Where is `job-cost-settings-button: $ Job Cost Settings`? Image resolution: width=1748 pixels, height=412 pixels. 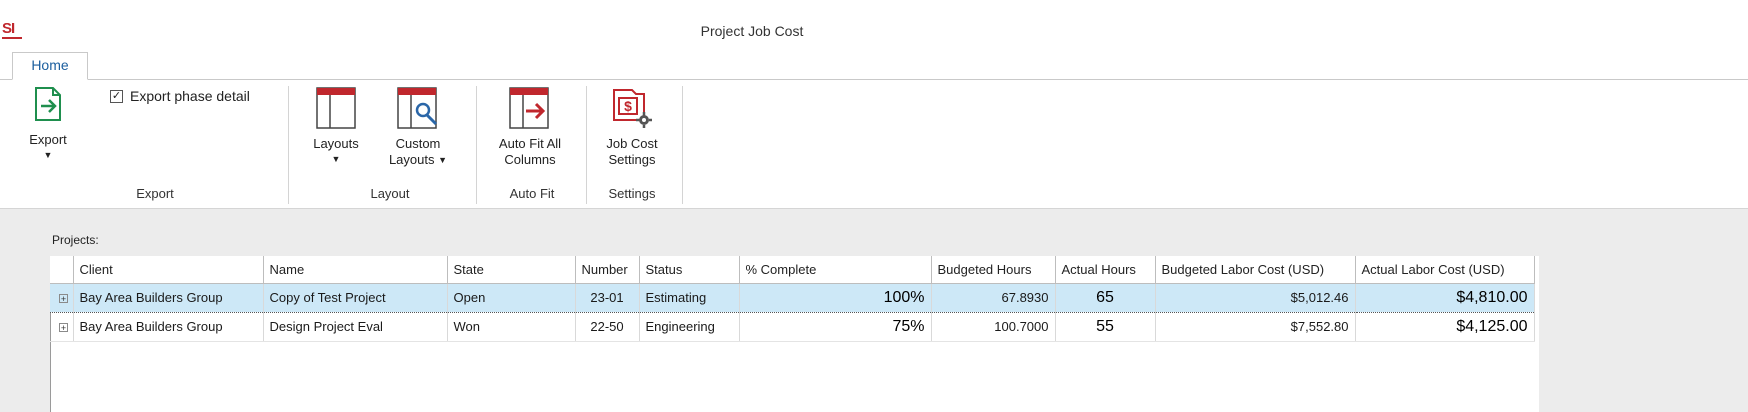
job-cost-settings-button: $ Job Cost Settings is located at coordinates (632, 127).